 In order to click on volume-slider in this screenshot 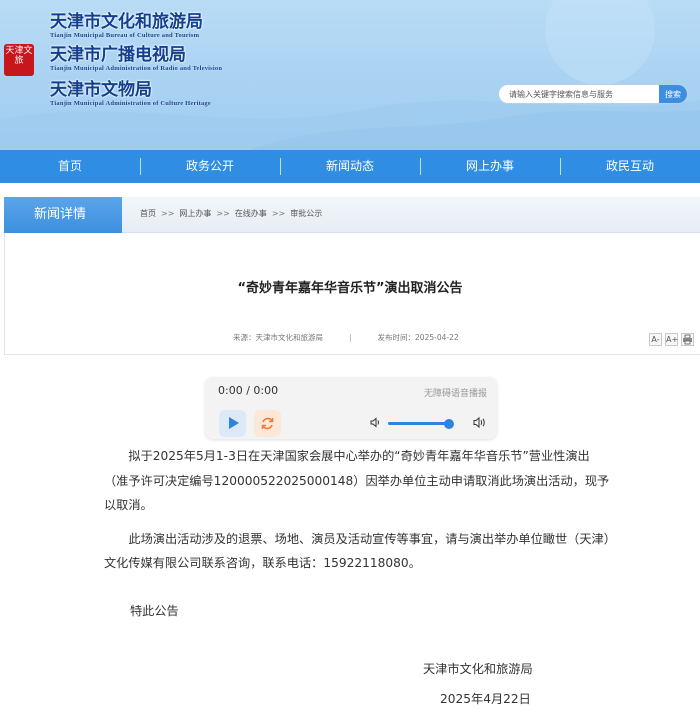, I will do `click(421, 423)`.